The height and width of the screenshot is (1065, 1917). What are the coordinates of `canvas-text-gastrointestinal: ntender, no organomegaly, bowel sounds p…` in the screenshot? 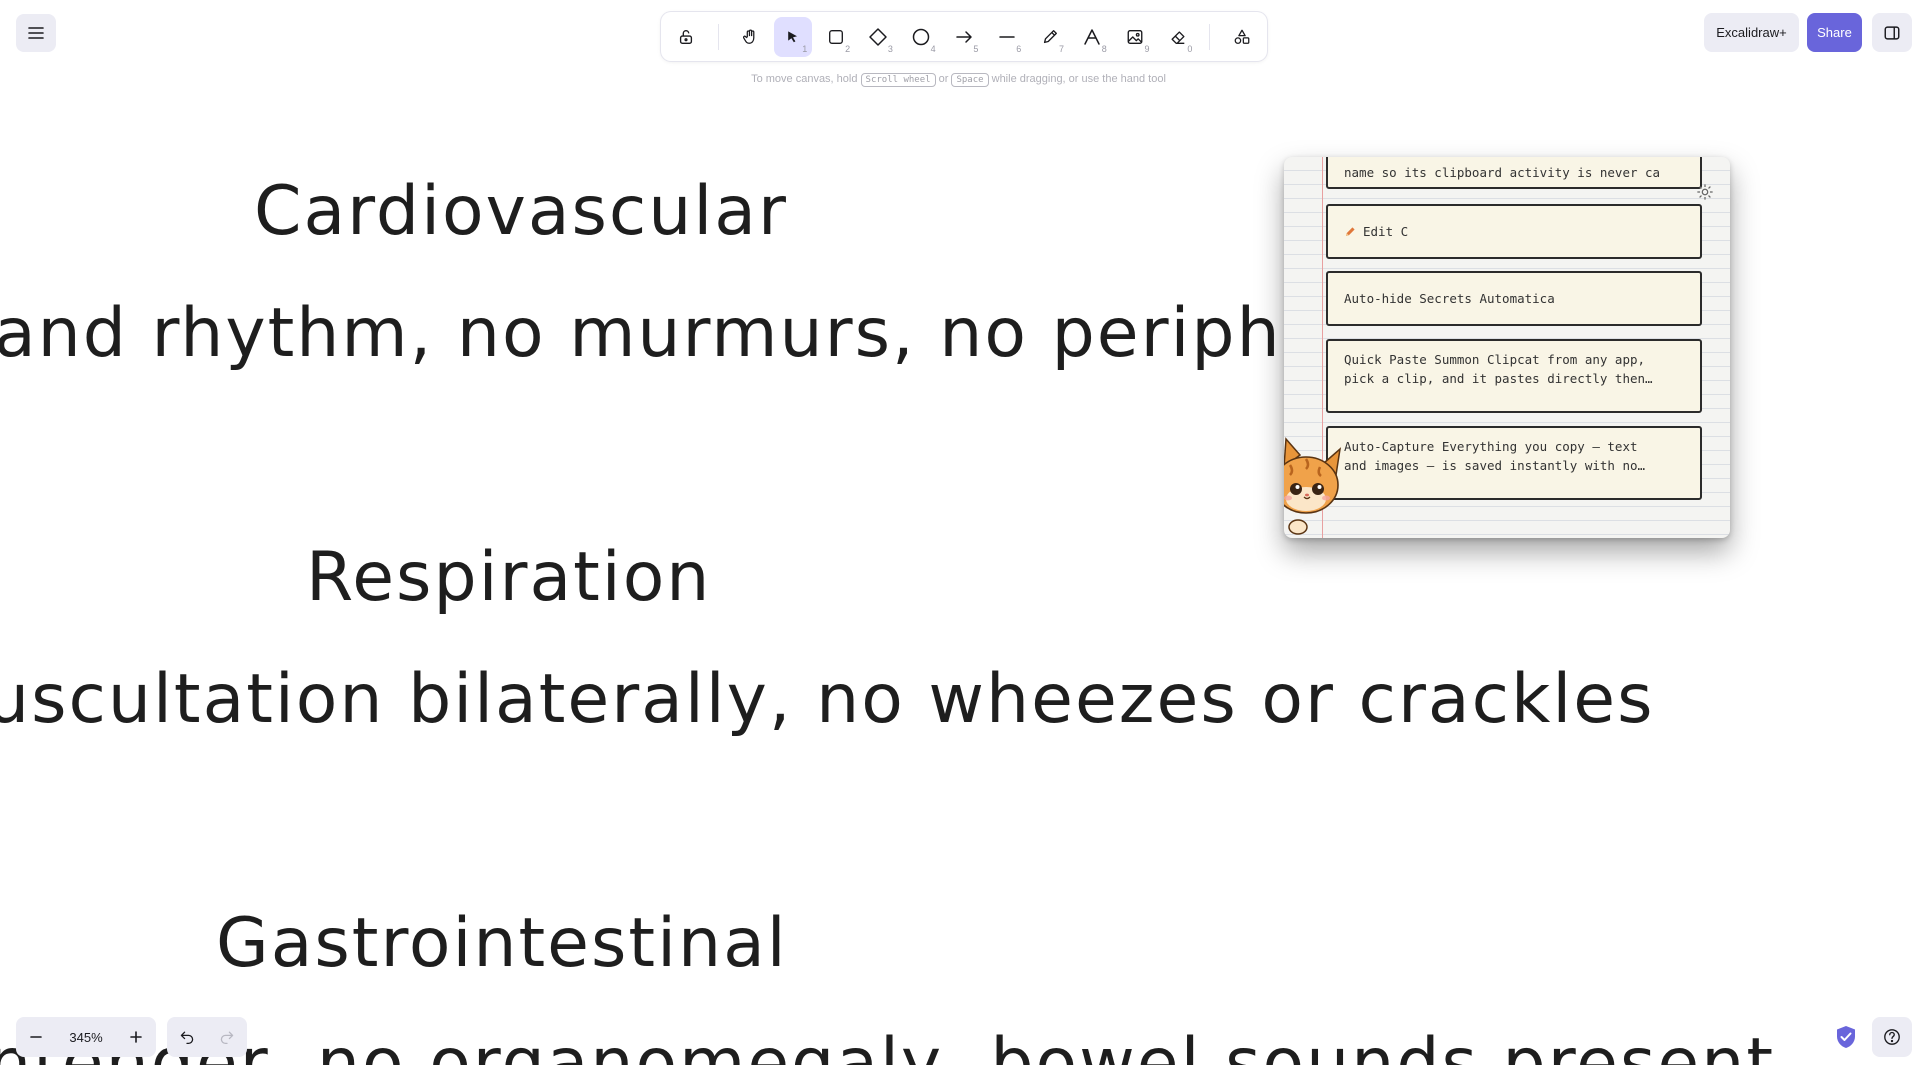 It's located at (887, 1044).